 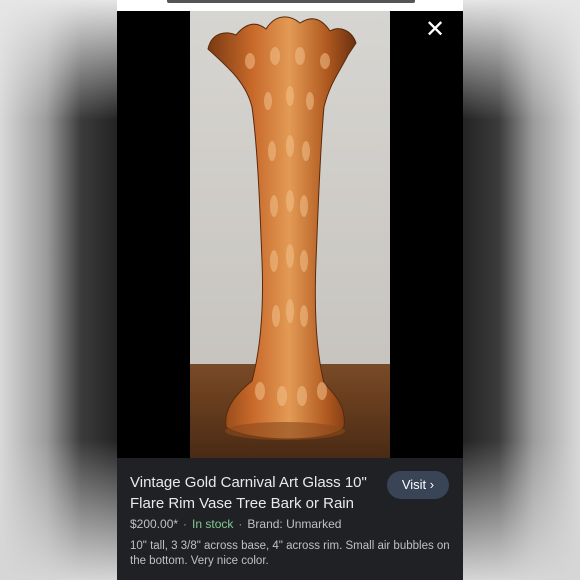 I want to click on price: $200.00*, so click(x=154, y=524).